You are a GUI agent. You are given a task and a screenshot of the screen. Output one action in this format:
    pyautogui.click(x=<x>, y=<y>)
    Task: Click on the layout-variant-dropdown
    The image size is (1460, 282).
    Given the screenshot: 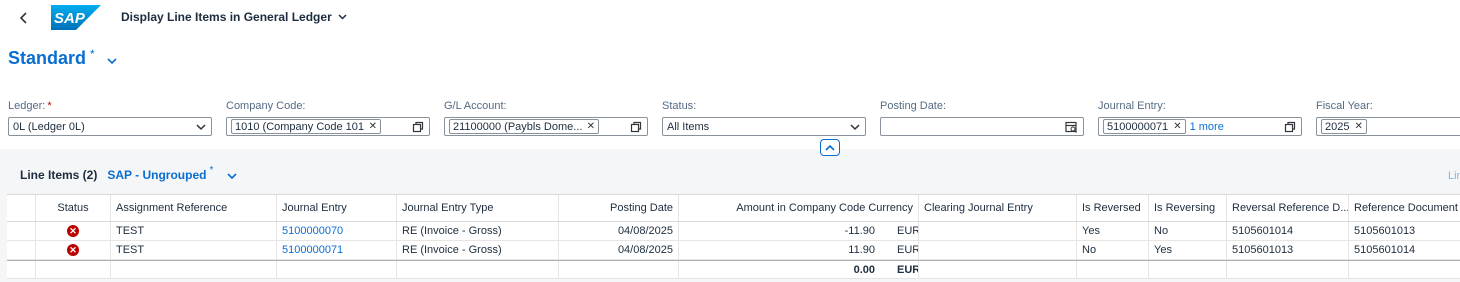 What is the action you would take?
    pyautogui.click(x=232, y=176)
    